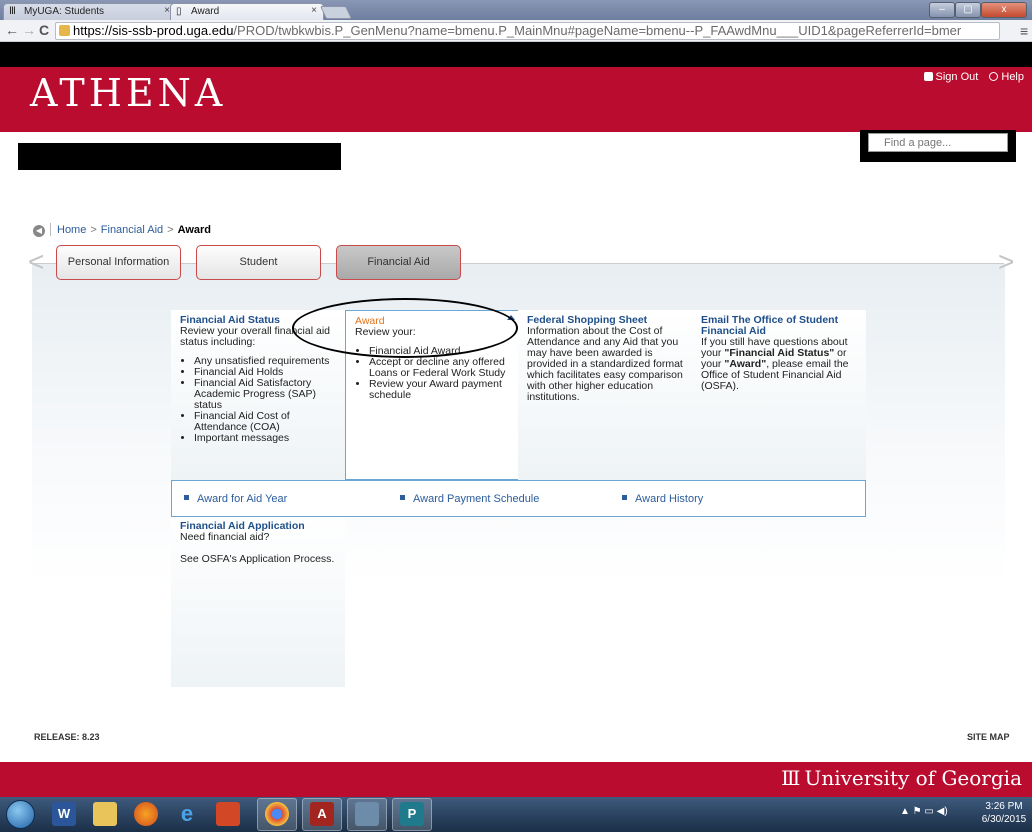  I want to click on footer-banner: Ⅲ University of Georgia, so click(516, 779).